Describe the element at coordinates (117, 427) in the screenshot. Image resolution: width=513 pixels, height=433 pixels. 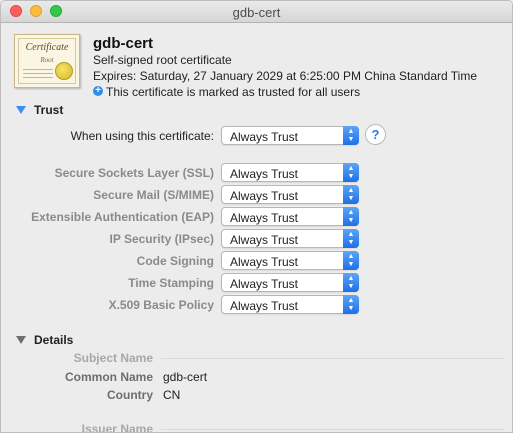
I see `issuer-name-label: Issuer Name` at that location.